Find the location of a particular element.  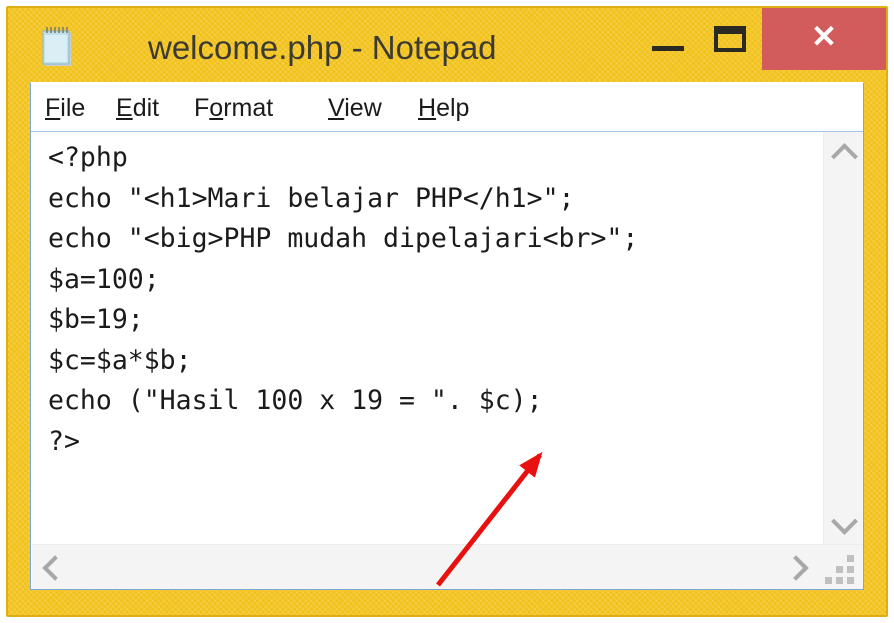

maximize-button is located at coordinates (731, 39).